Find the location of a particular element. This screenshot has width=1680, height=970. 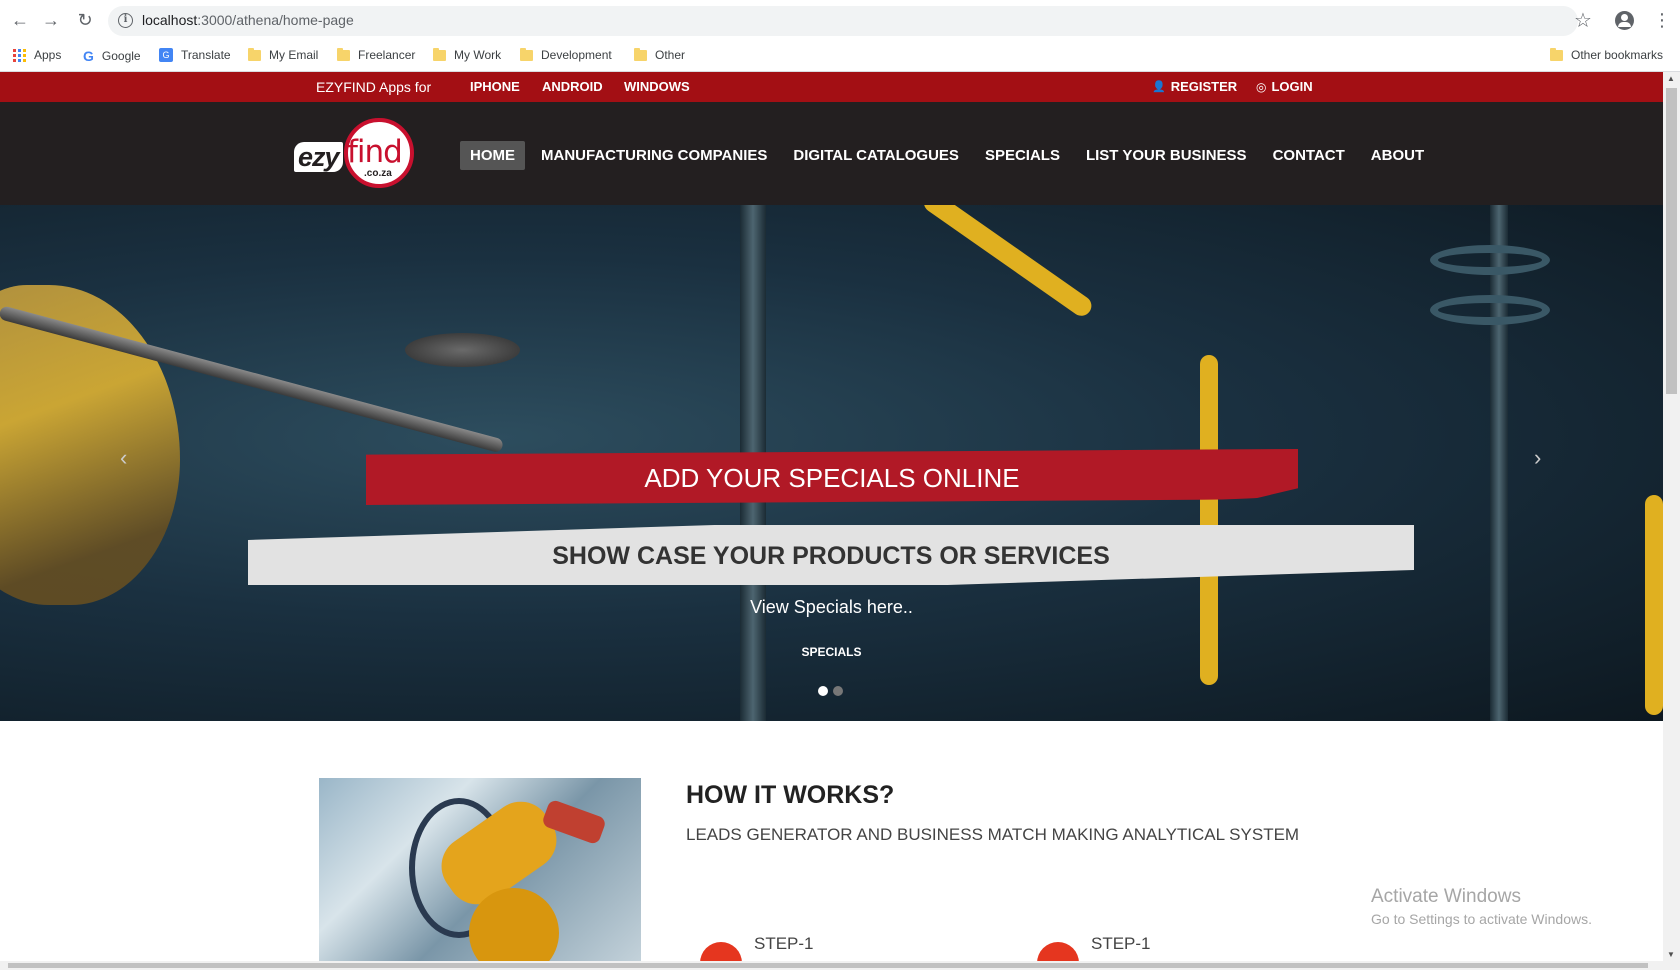

hero-pipe-graphic is located at coordinates (1499, 463).